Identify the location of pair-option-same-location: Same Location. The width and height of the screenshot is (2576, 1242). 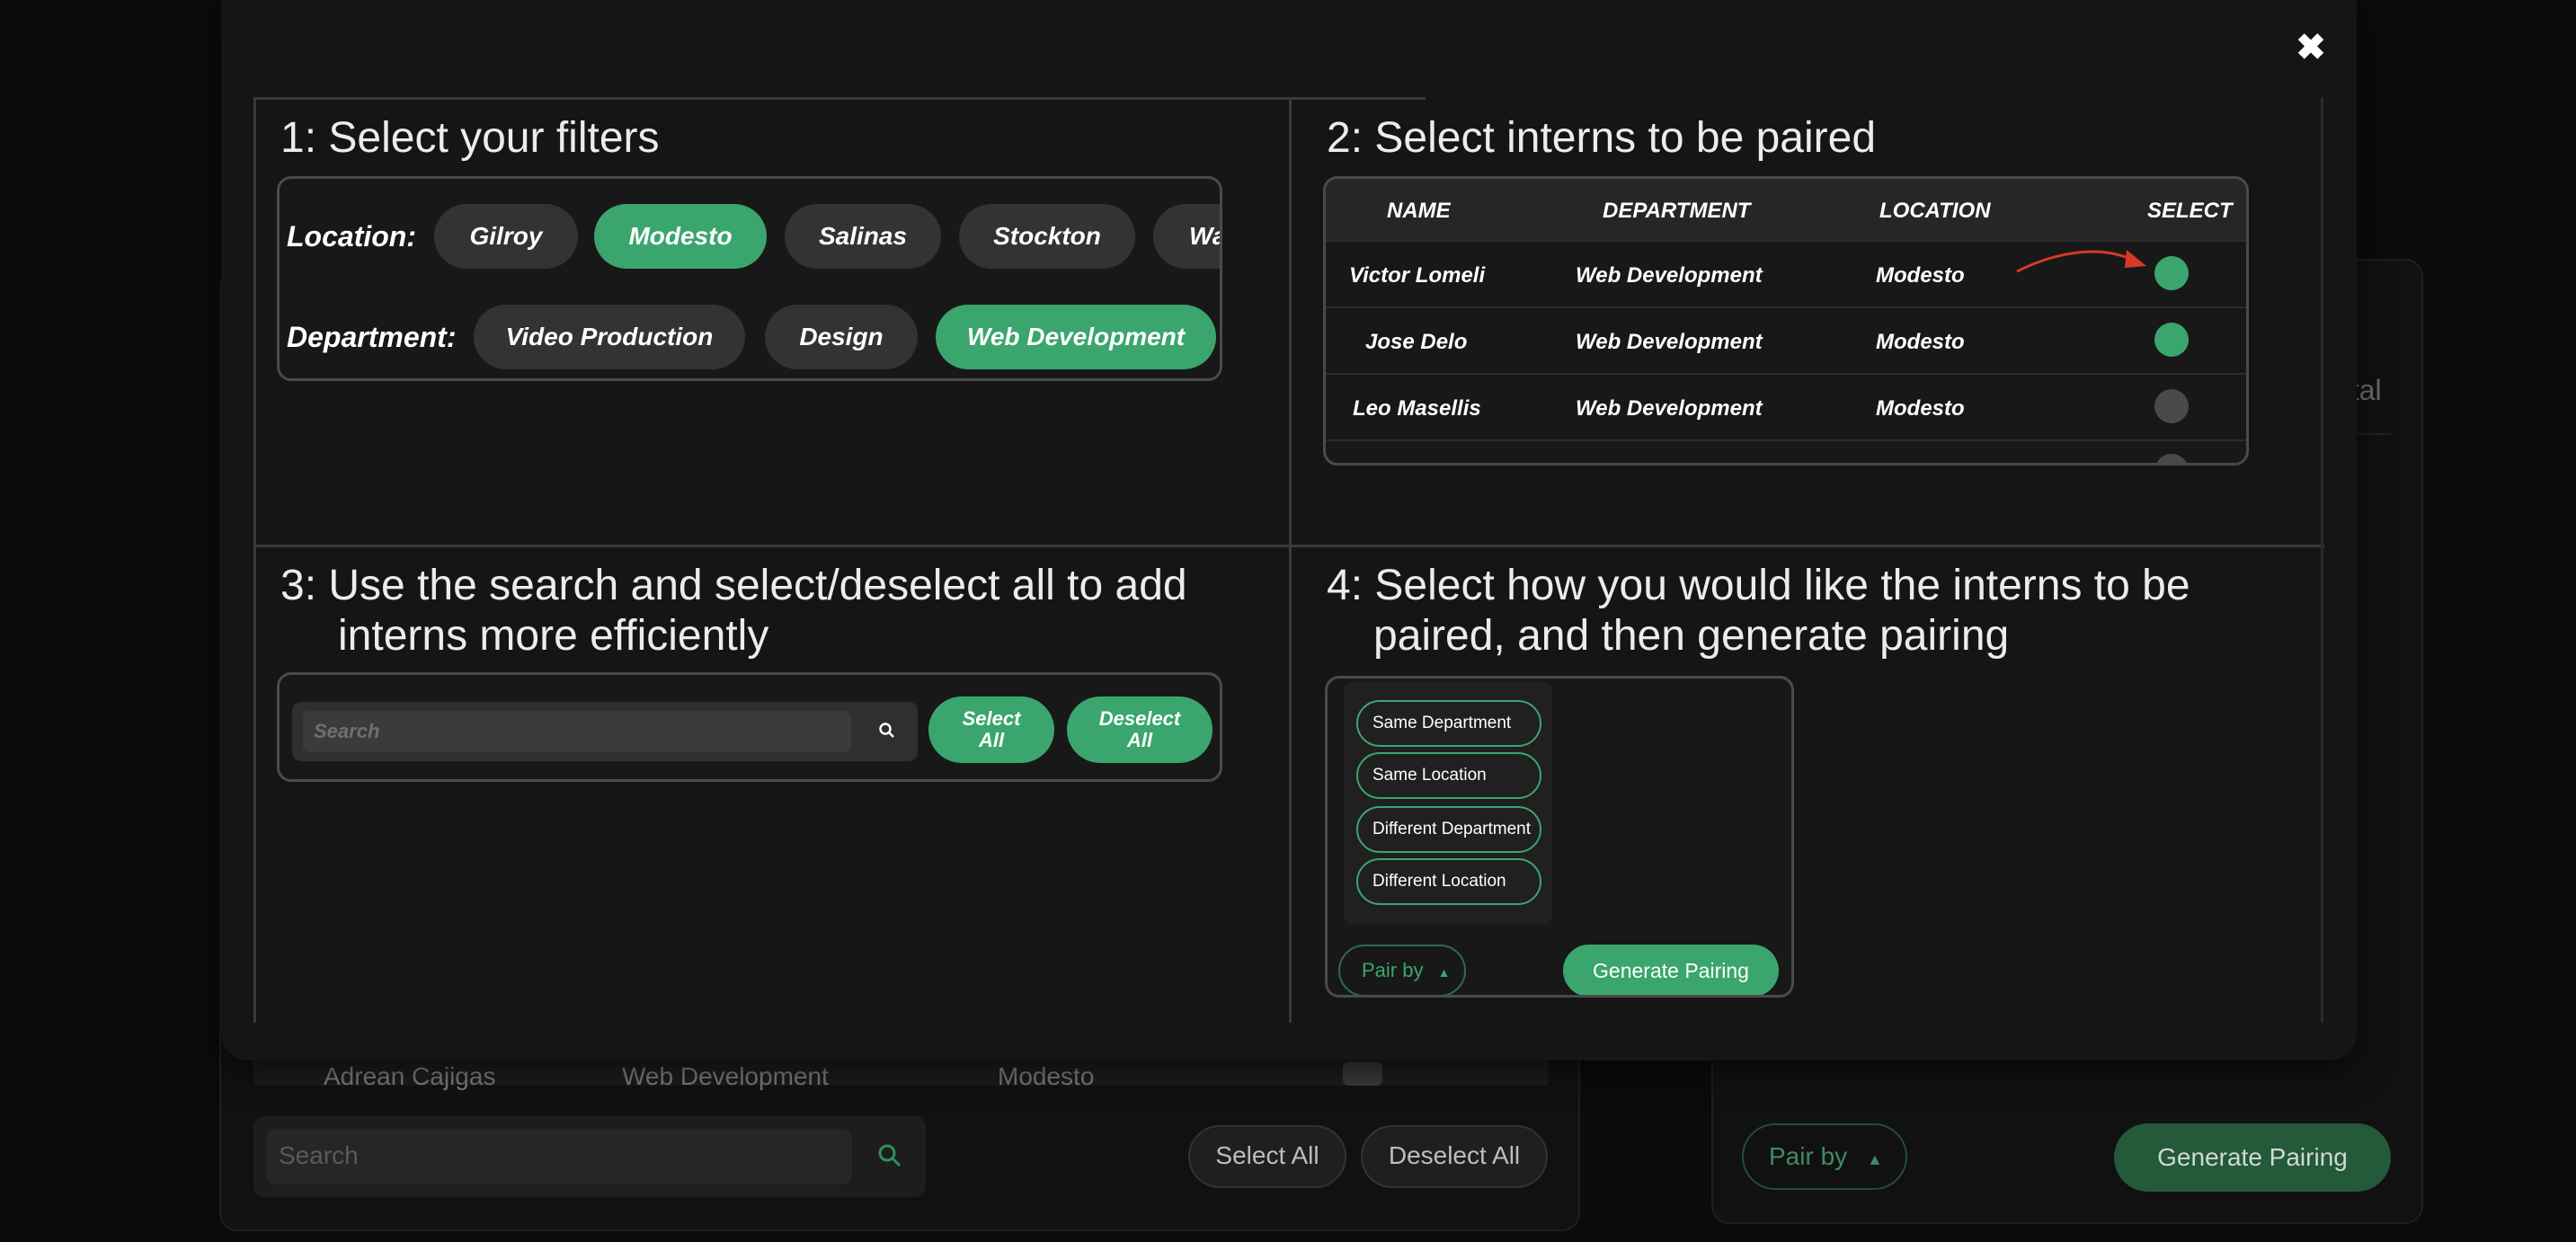
(1448, 775).